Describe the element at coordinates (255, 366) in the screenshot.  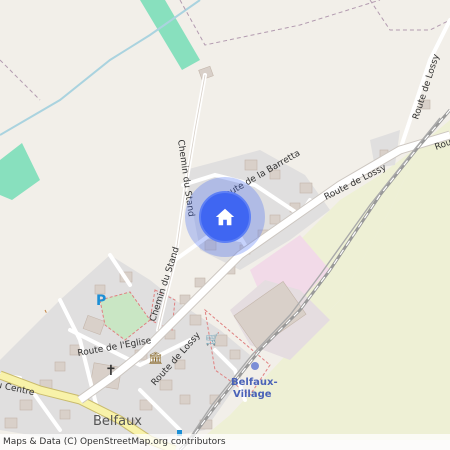
I see `station-dot` at that location.